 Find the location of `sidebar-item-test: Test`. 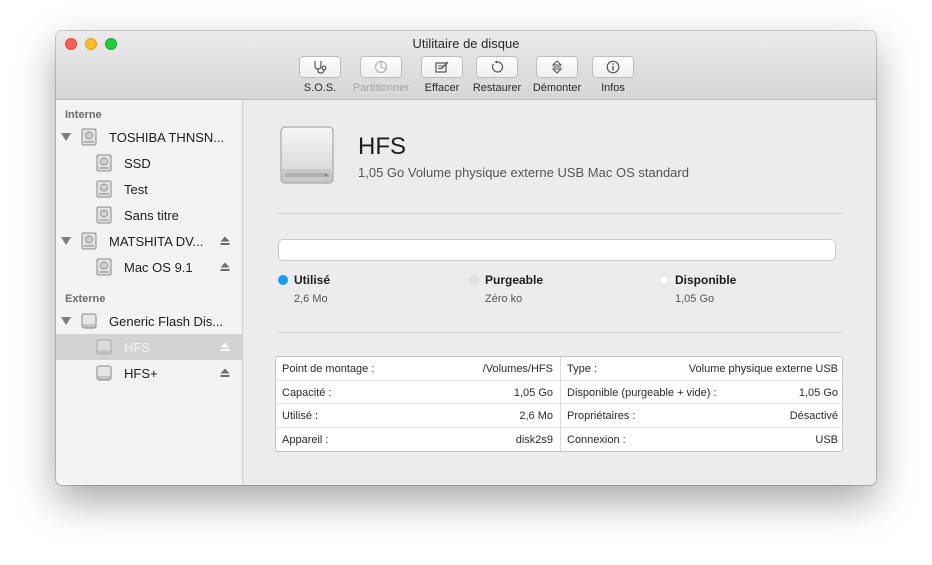

sidebar-item-test: Test is located at coordinates (149, 189).